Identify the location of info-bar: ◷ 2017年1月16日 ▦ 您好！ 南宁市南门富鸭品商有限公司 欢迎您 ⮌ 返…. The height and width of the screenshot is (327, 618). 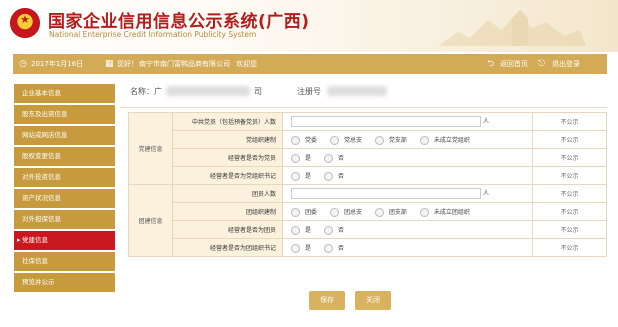
(310, 64).